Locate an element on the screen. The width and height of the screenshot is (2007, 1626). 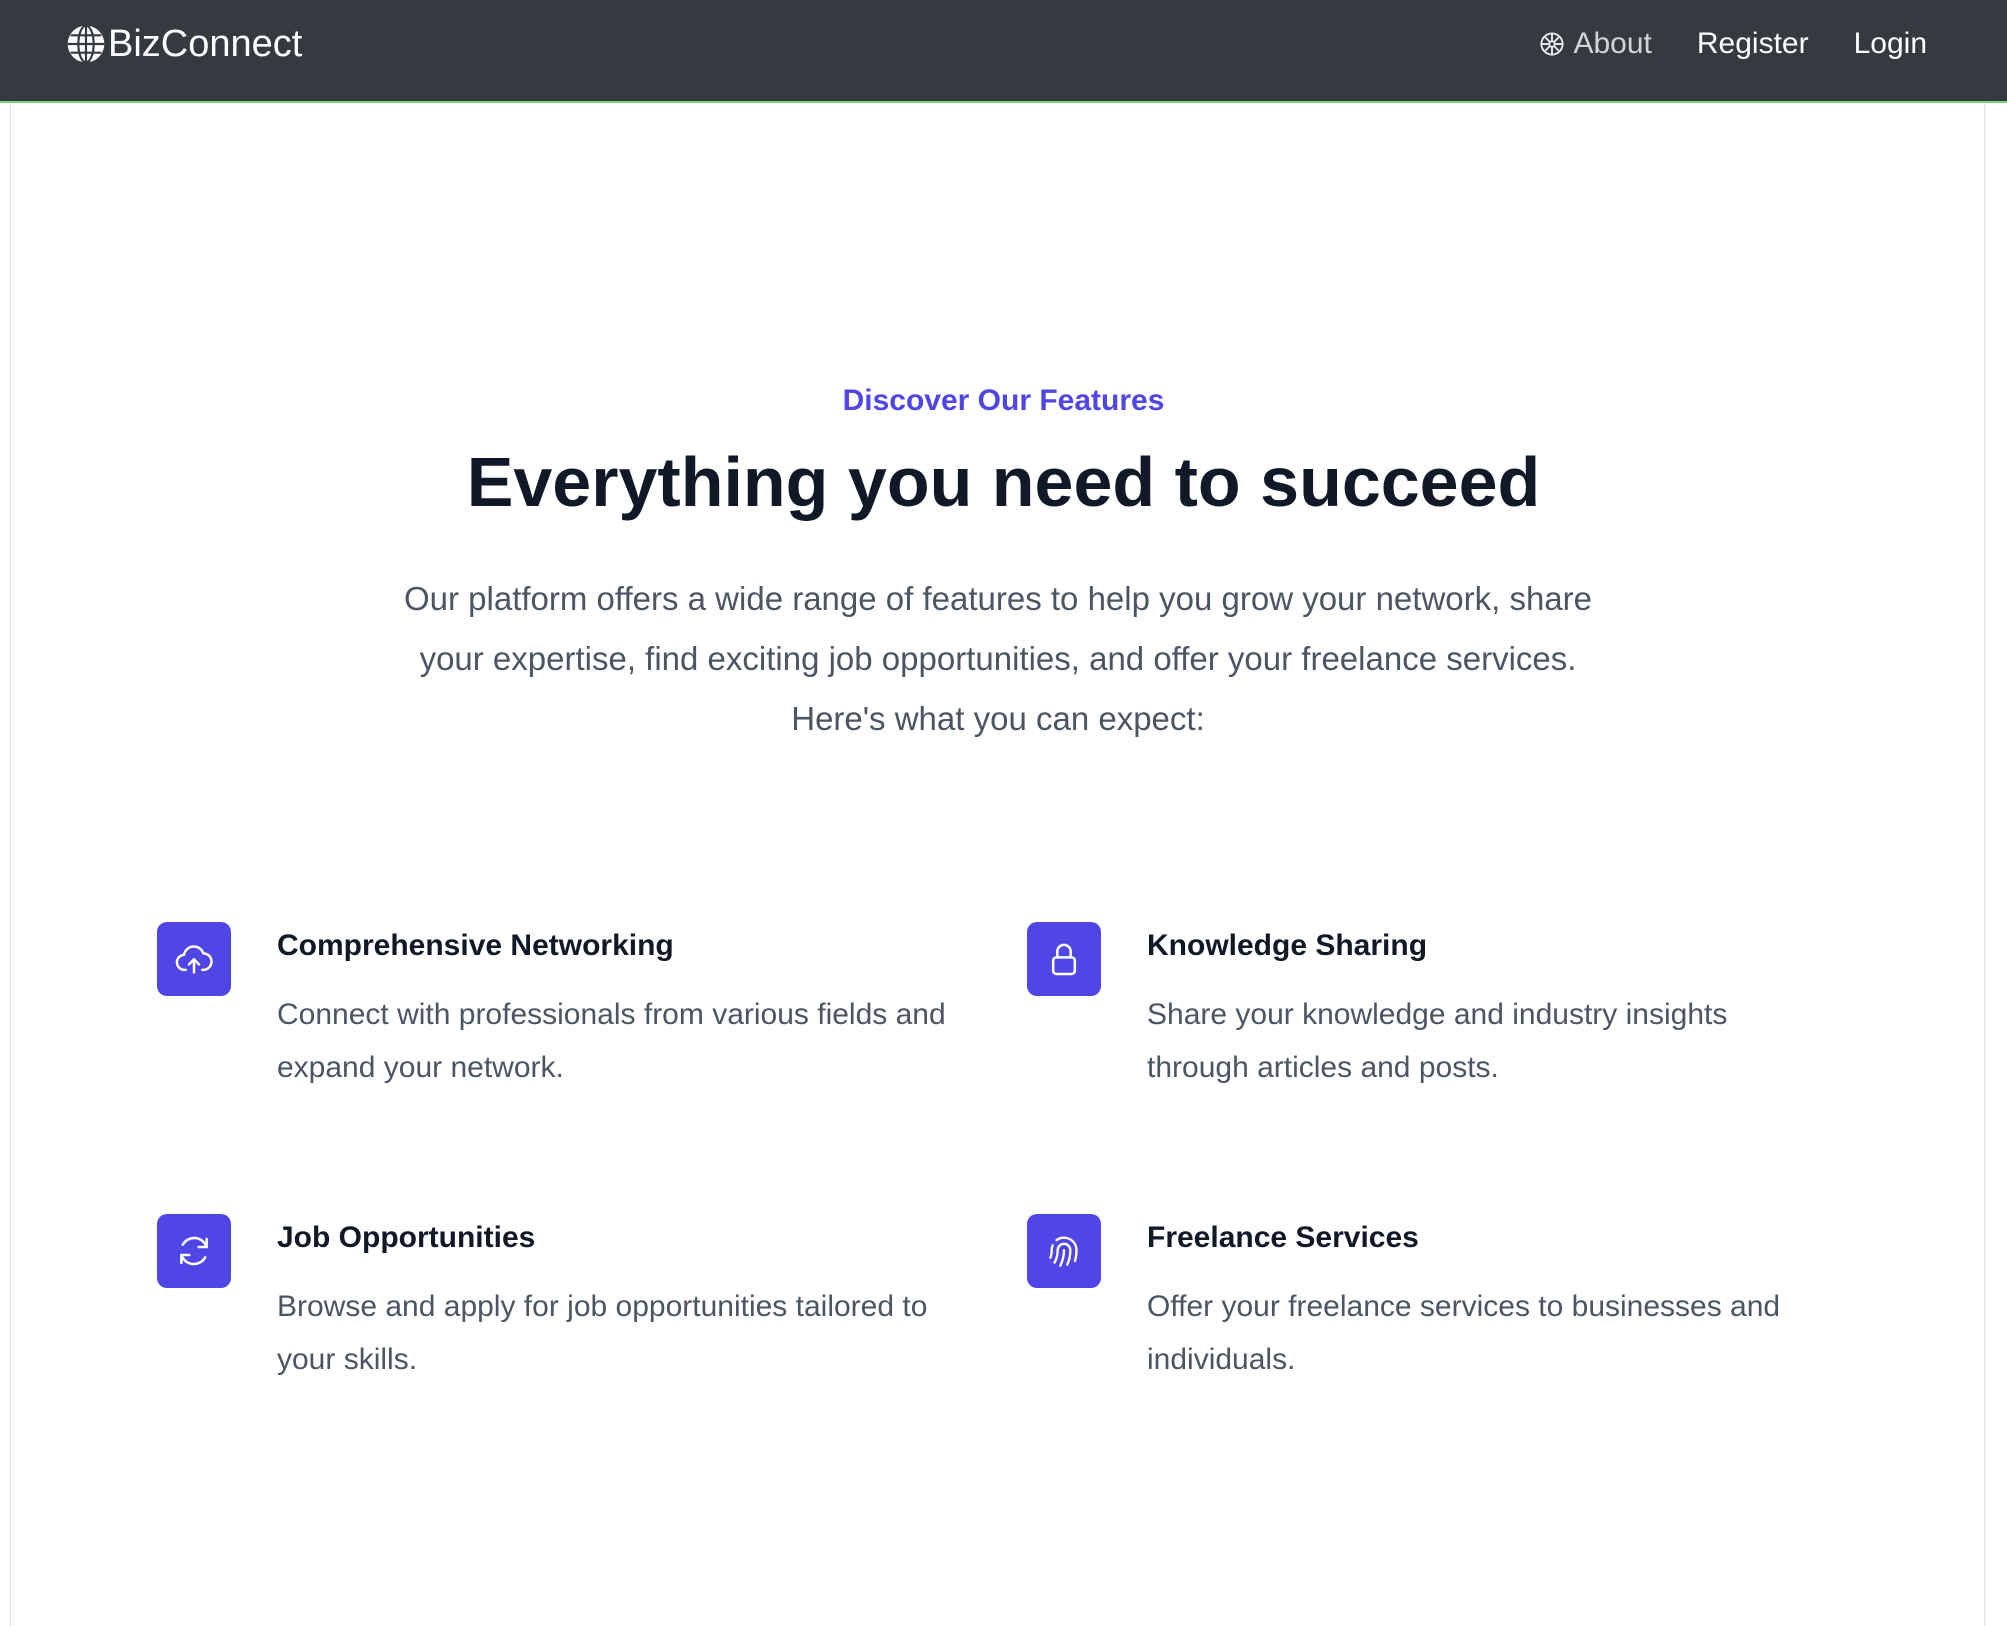
fingerprint-icon is located at coordinates (1064, 1251).